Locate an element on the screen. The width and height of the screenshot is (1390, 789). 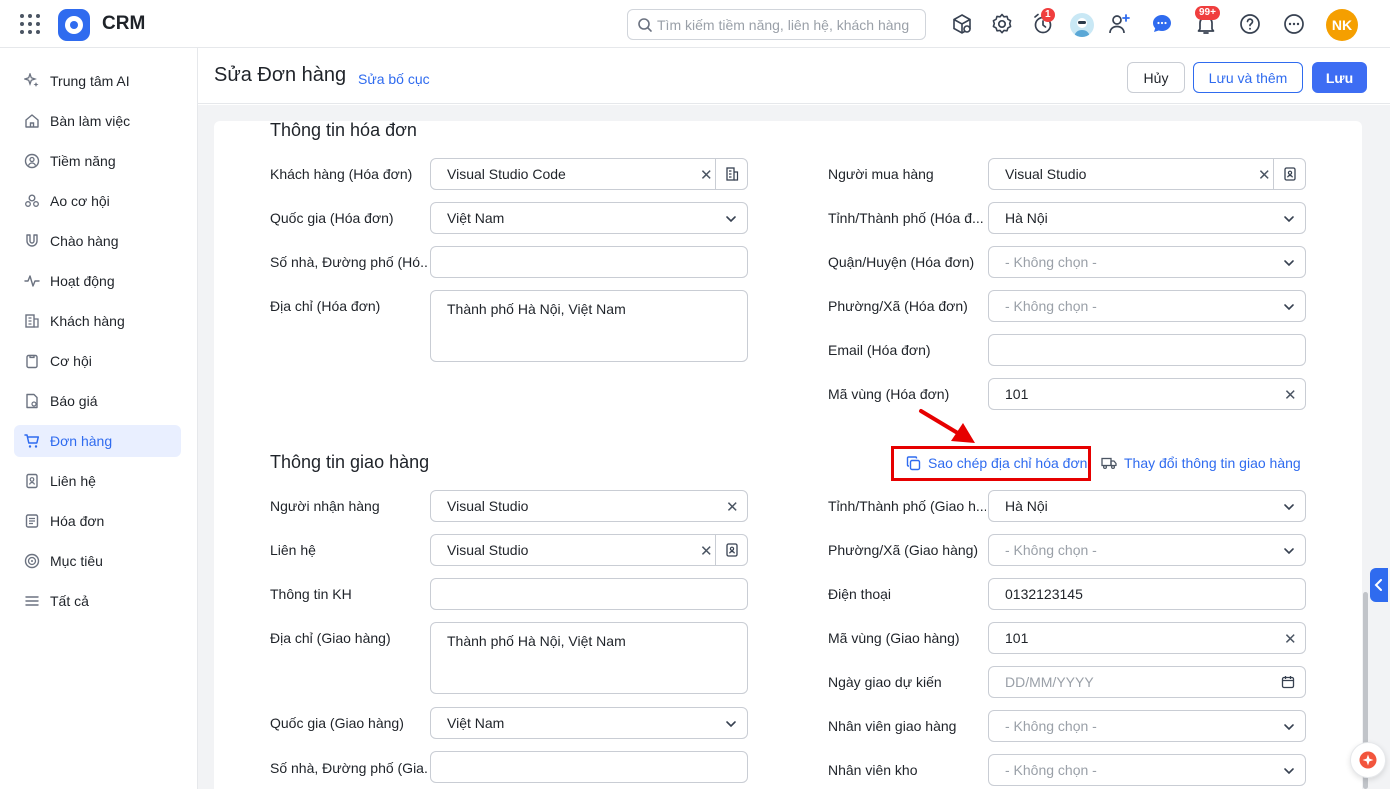
chat-bubble-icon is located at coordinates (1162, 24).